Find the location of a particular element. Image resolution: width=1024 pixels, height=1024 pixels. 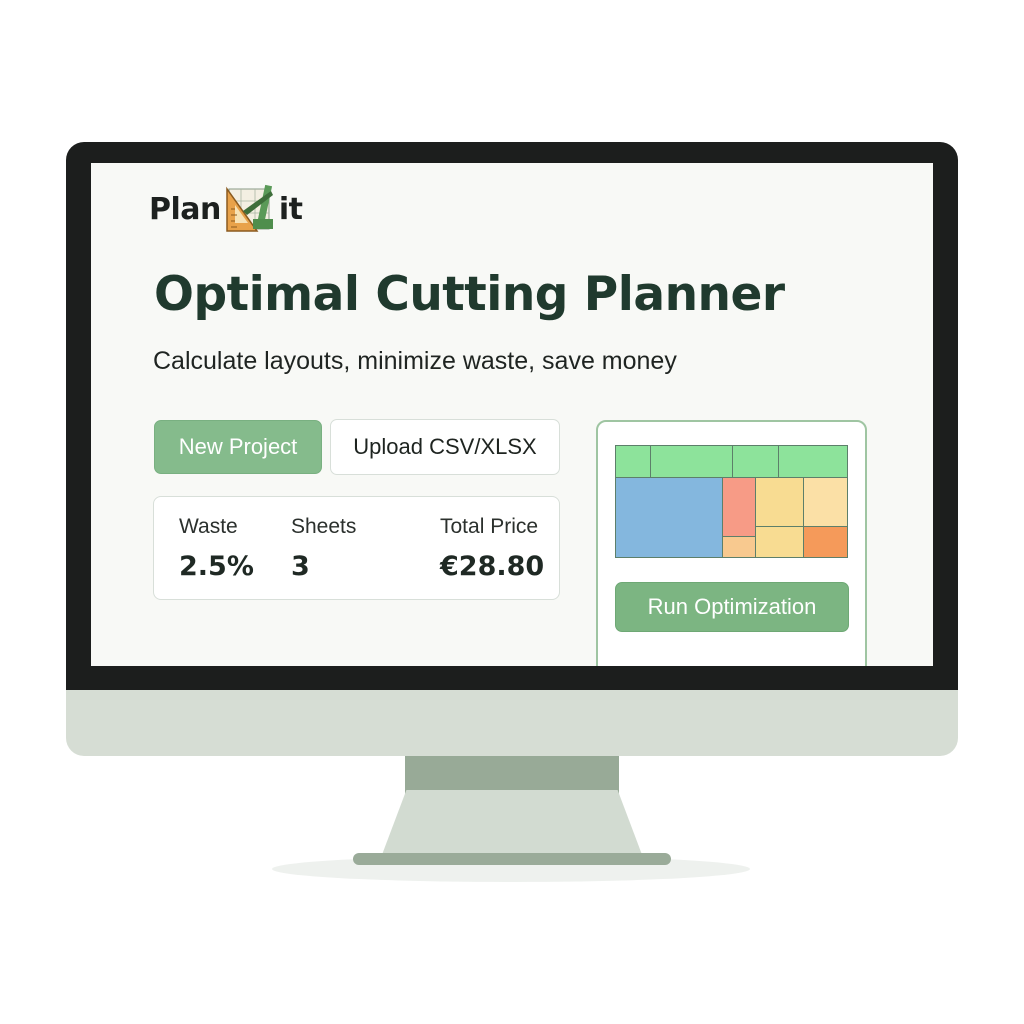

stat-waste: Waste 2.5% is located at coordinates (216, 548).